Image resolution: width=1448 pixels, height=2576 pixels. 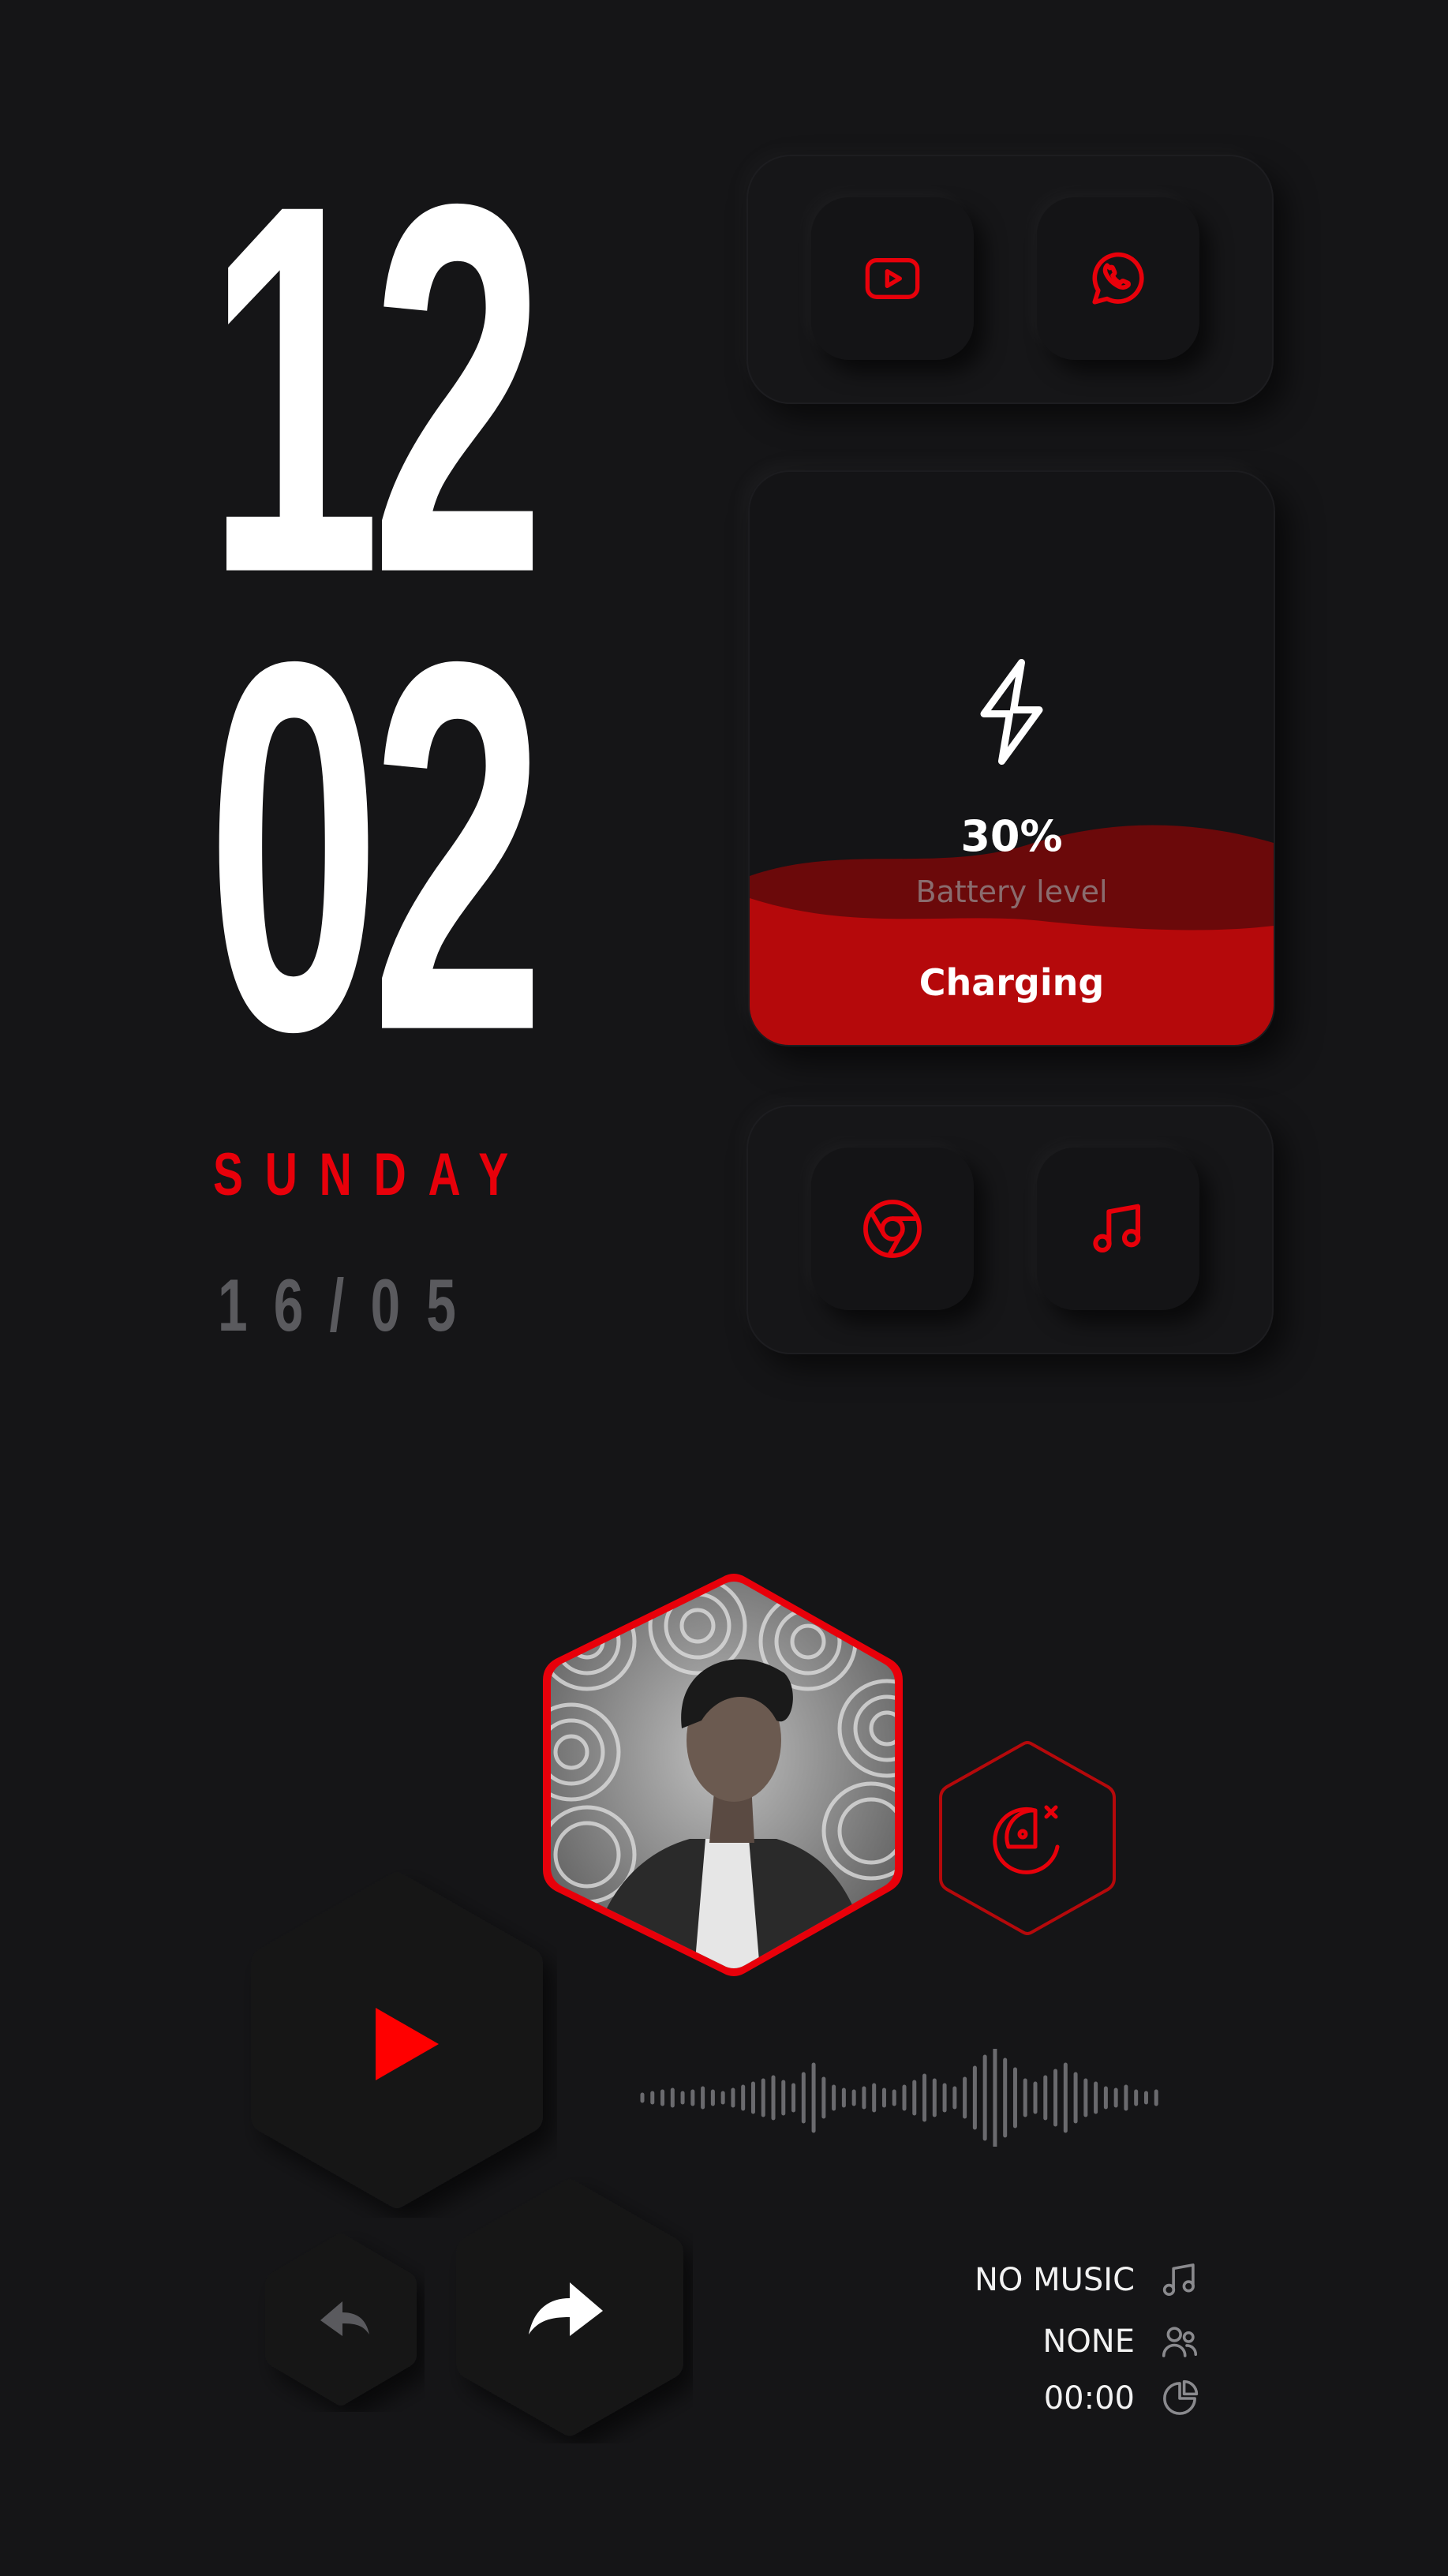 What do you see at coordinates (1180, 2342) in the screenshot?
I see `users-icon` at bounding box center [1180, 2342].